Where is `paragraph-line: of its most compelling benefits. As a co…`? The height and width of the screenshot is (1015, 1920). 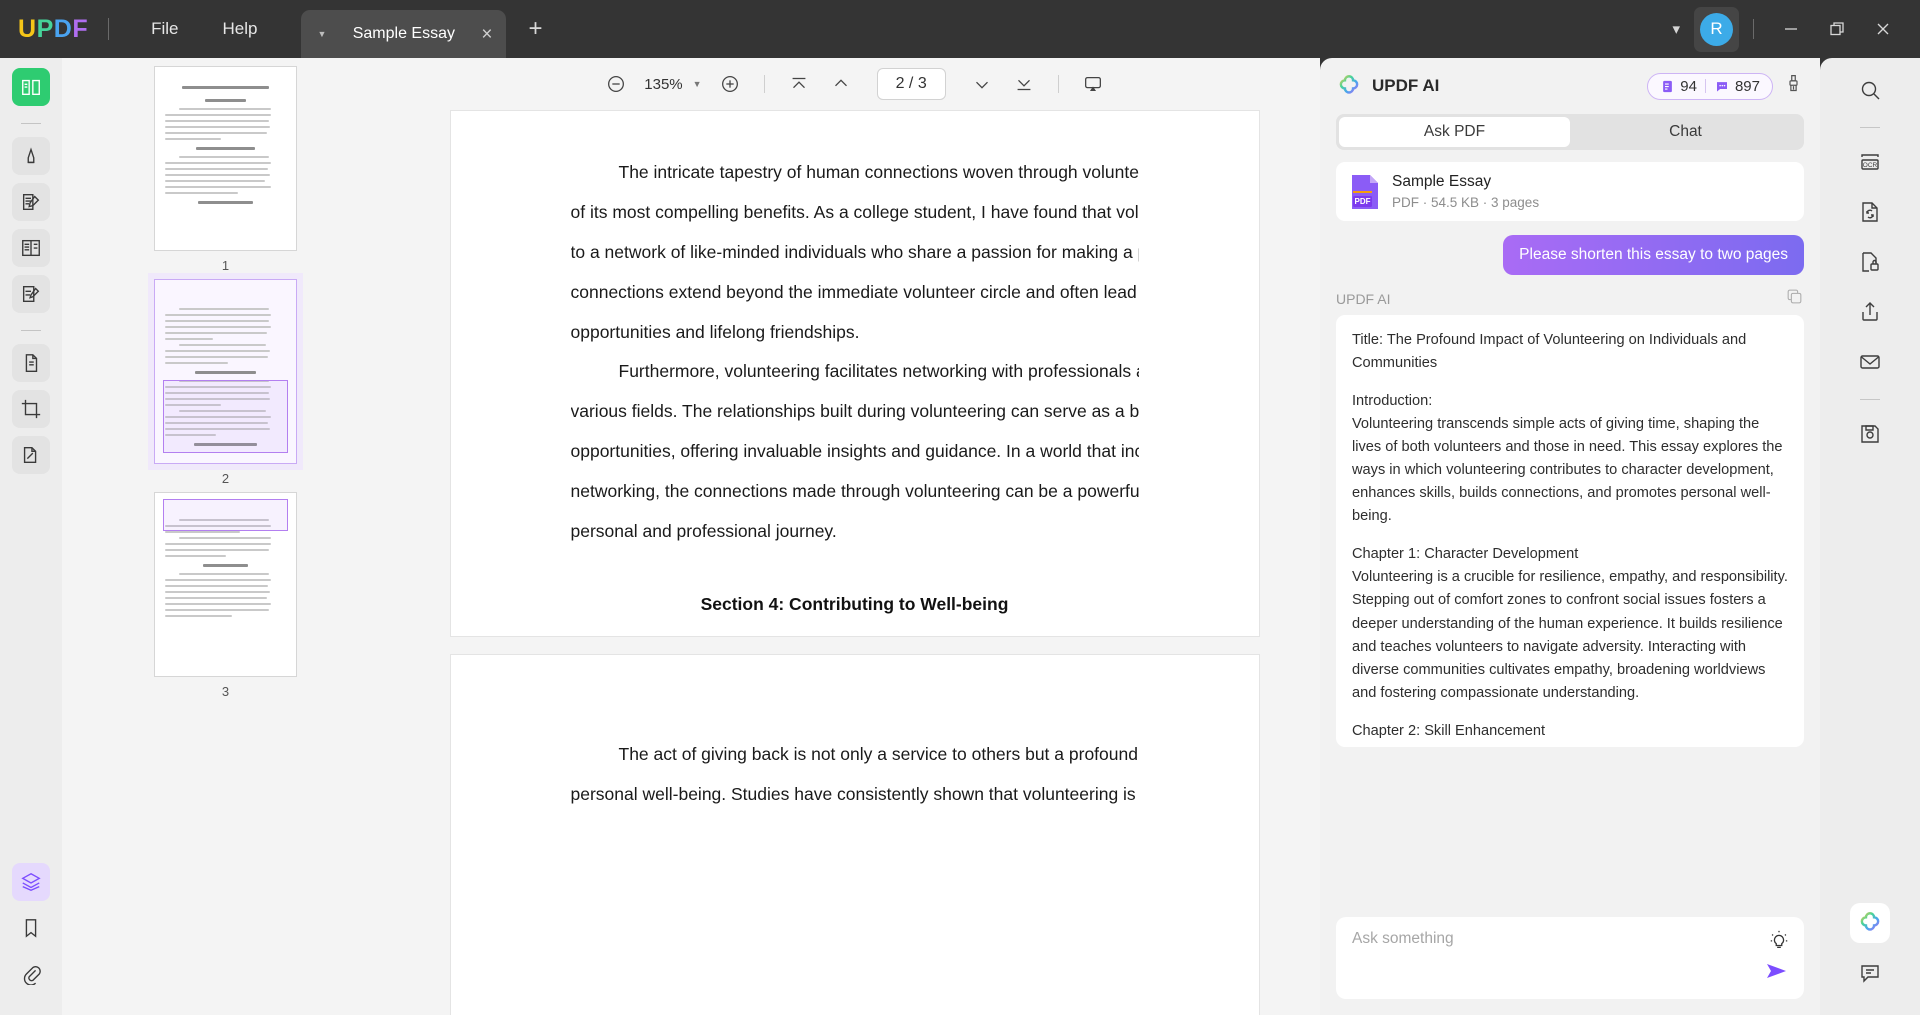
paragraph-line: of its most compelling benefits. As a co… is located at coordinates (854, 211).